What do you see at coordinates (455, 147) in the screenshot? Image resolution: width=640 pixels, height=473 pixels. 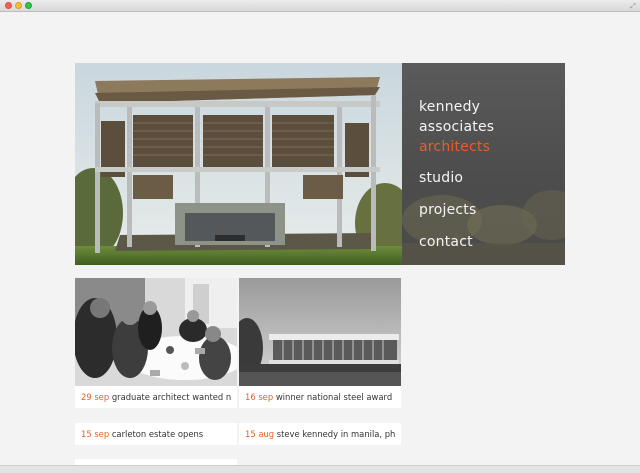 I see `brand-name-line3: architects` at bounding box center [455, 147].